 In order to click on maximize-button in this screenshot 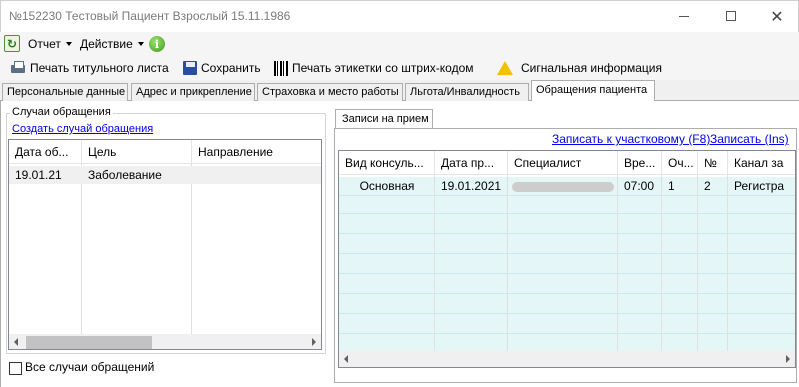, I will do `click(731, 16)`.